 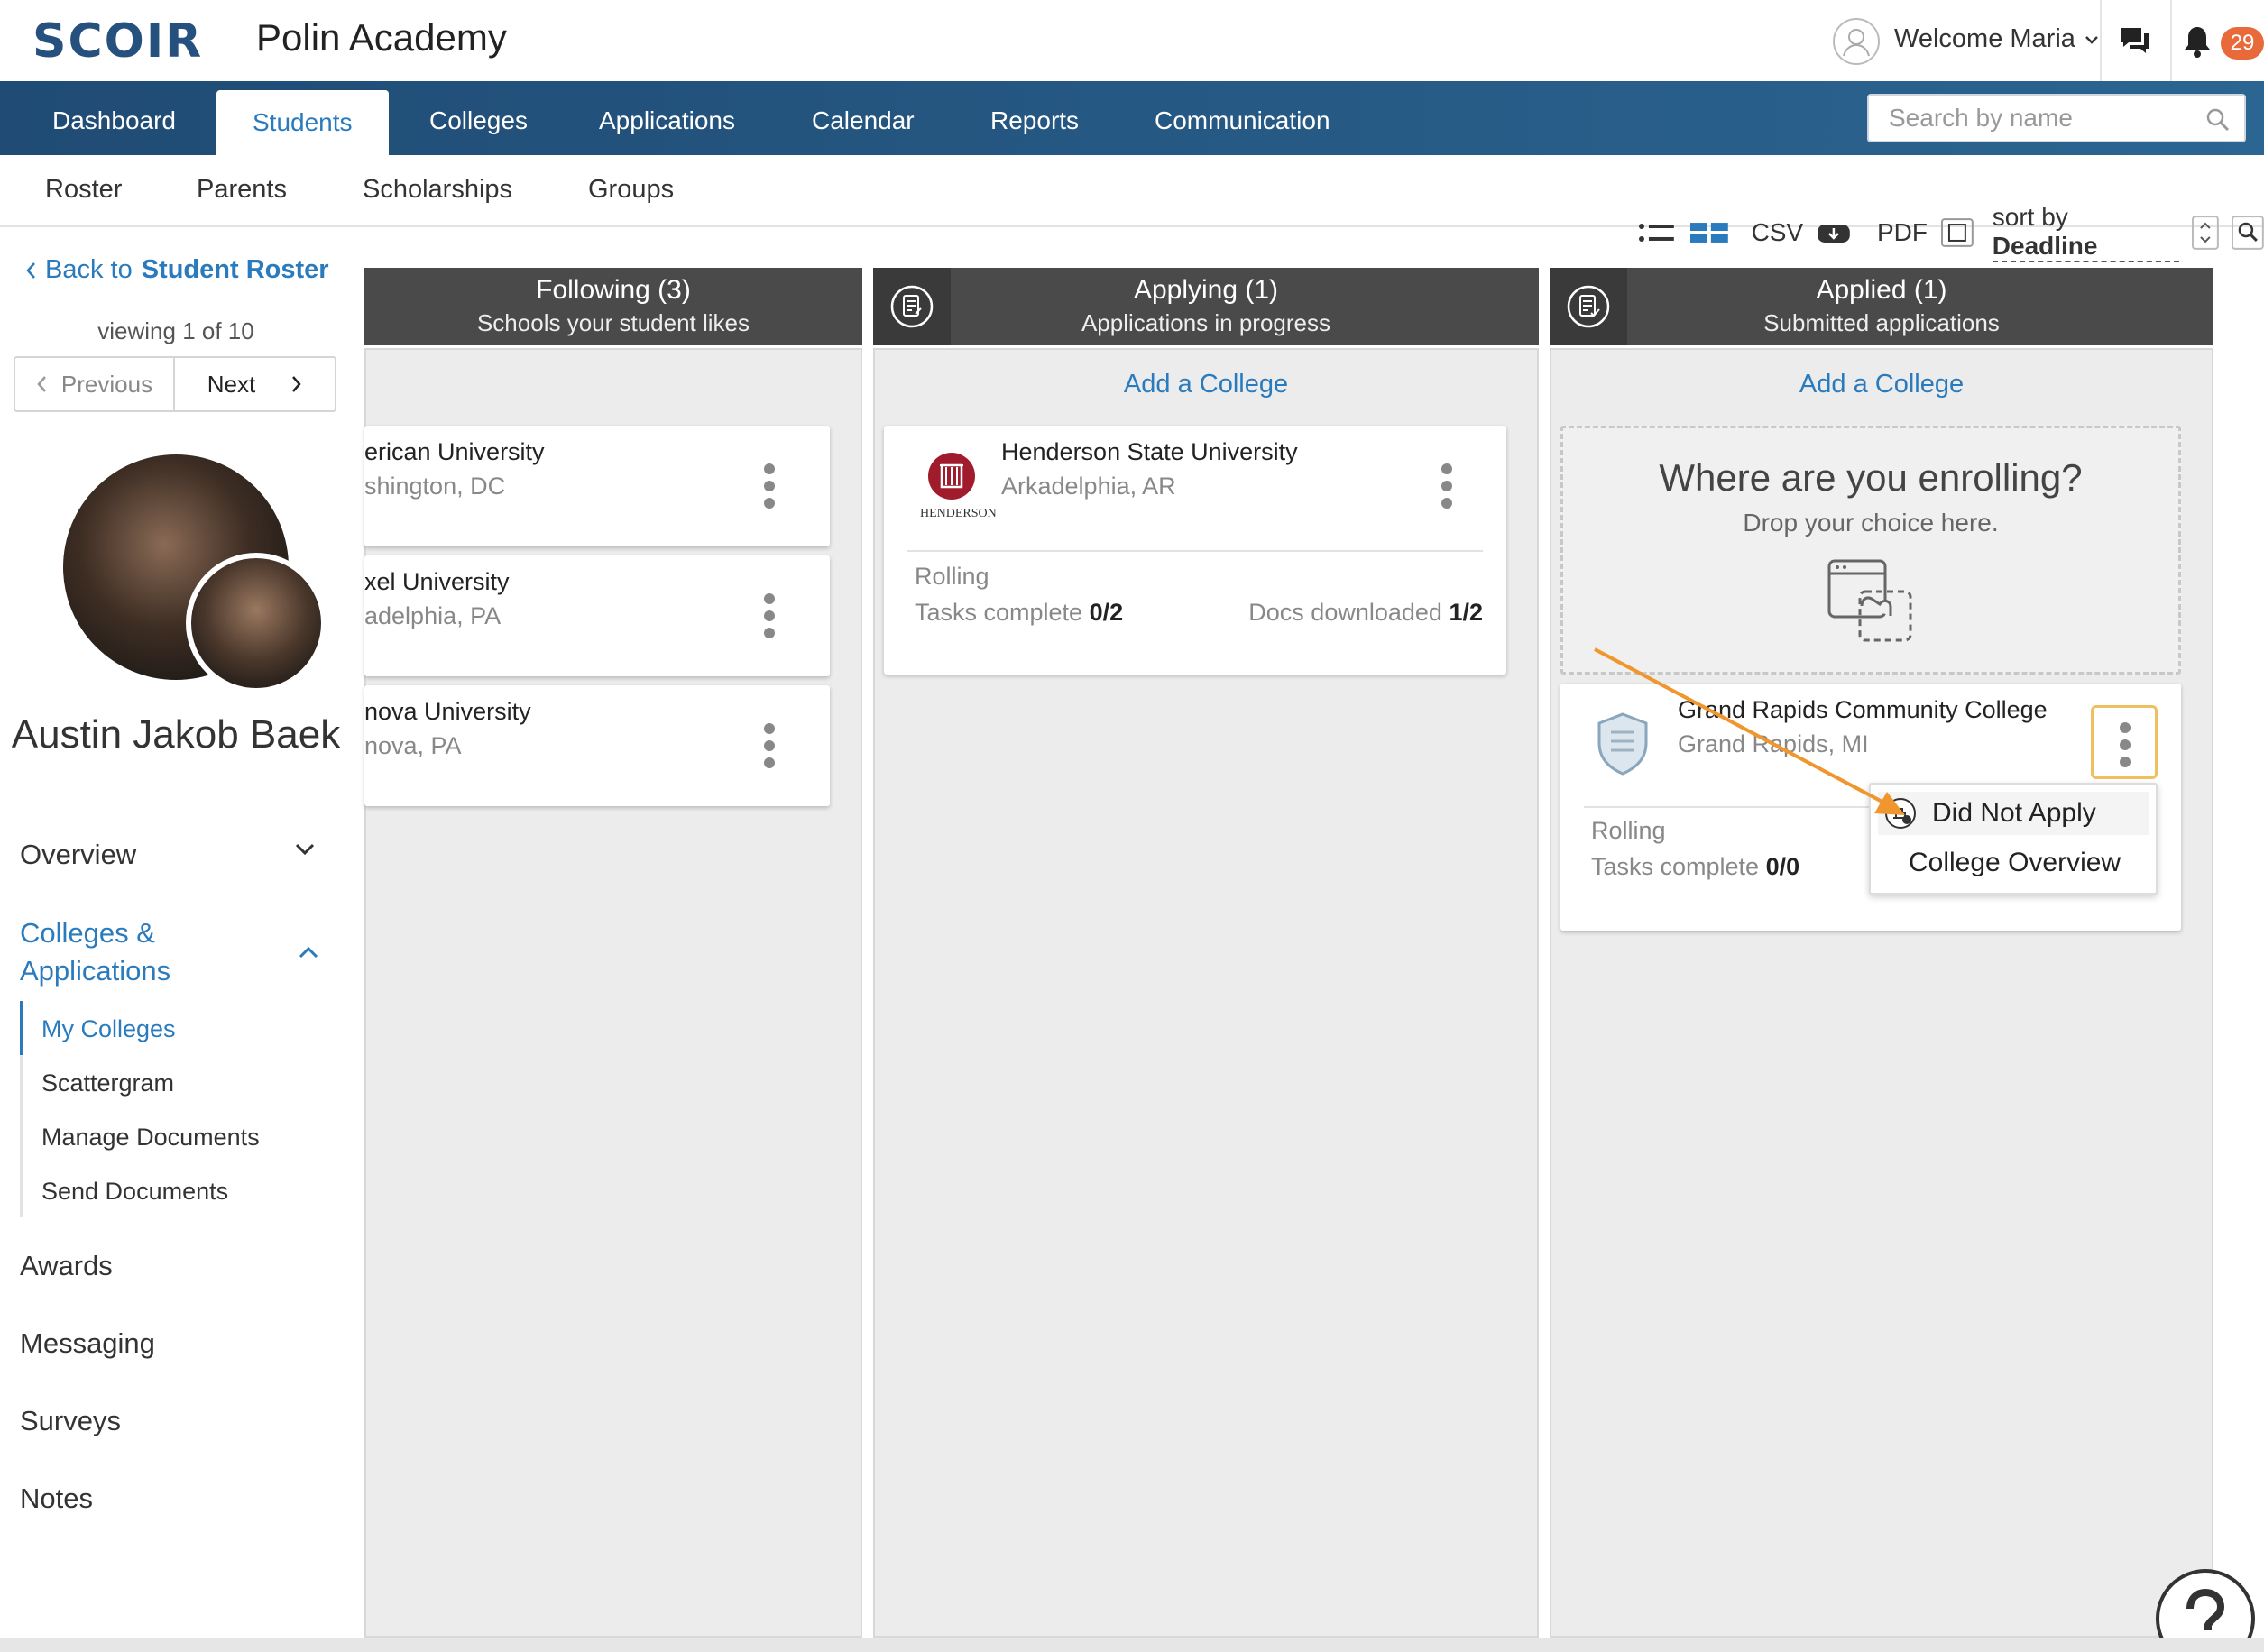 I want to click on henderson-logo: HENDERSON, so click(x=958, y=487).